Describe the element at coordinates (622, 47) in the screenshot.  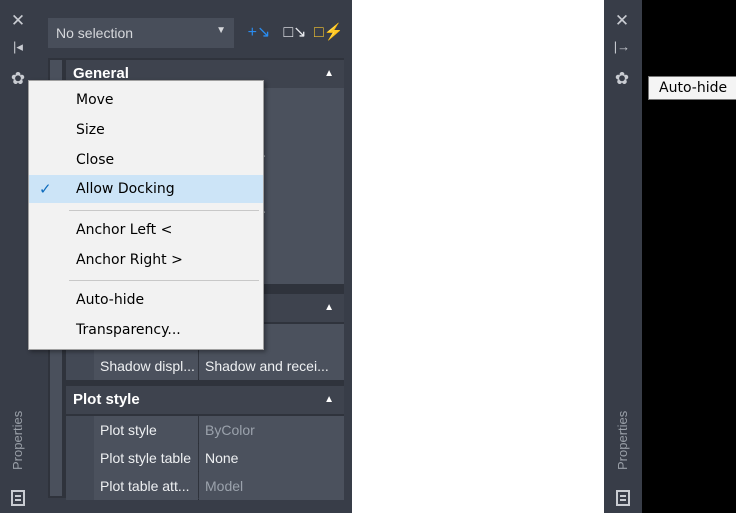
I see `autohide-icon: |→` at that location.